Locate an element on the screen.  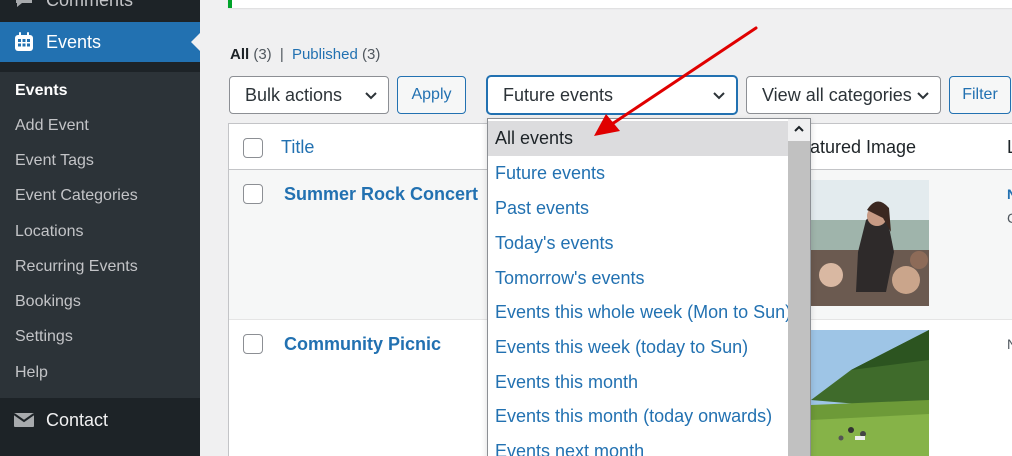
scope-option-this-month: Events this month is located at coordinates (639, 382).